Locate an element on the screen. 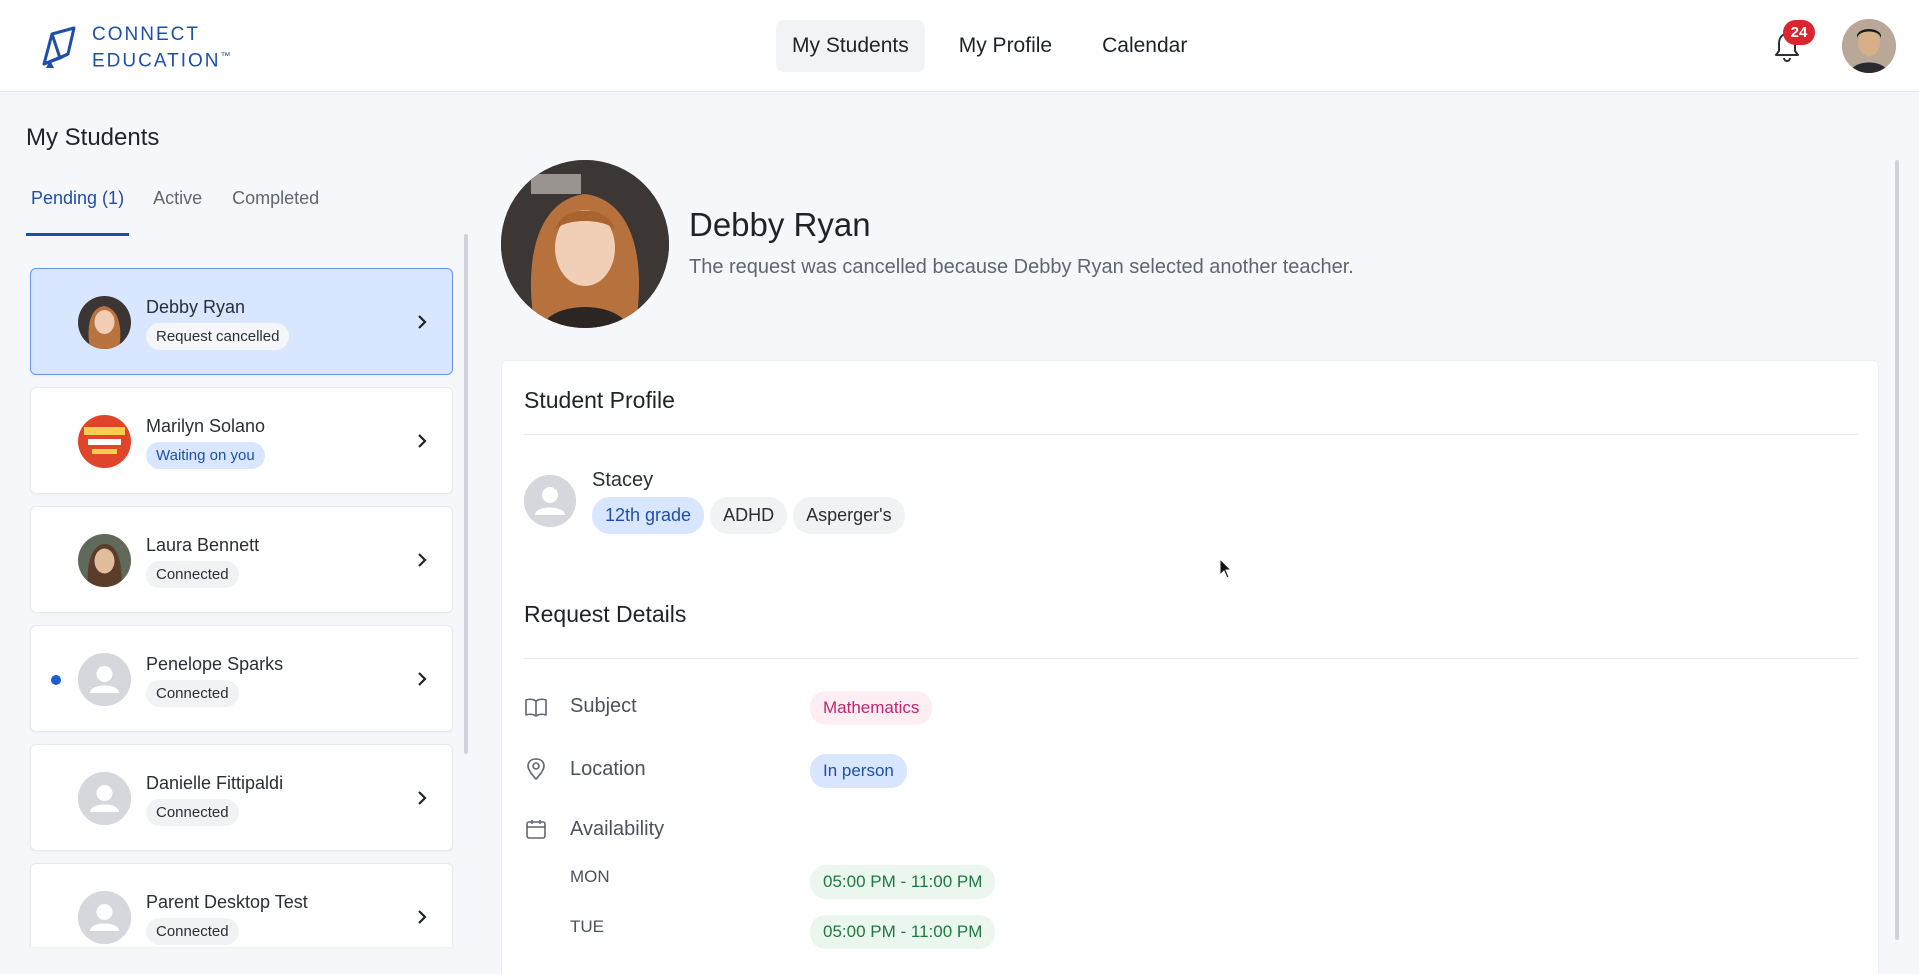 This screenshot has width=1919, height=974. subject-label: Subject is located at coordinates (603, 706).